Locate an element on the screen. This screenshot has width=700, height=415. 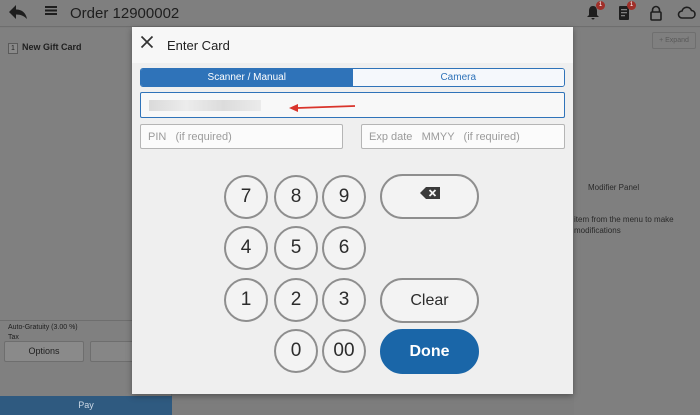
top-bar: Order 12900002 1 1 is located at coordinates (350, 13).